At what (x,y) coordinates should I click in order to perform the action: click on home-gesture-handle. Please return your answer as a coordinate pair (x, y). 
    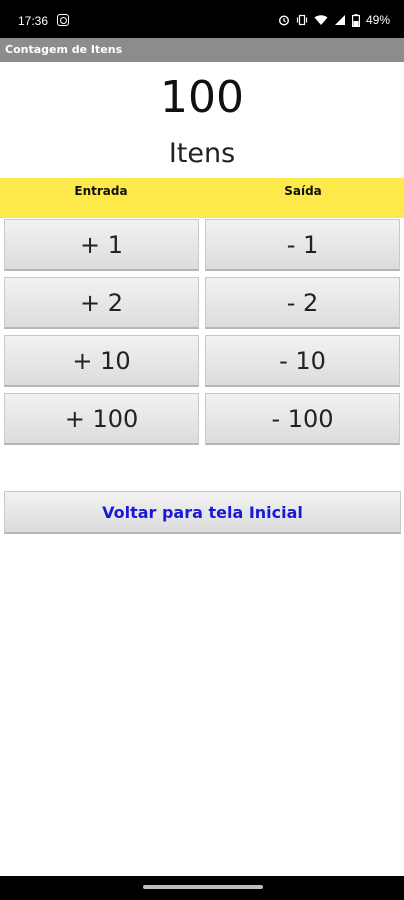
    Looking at the image, I should click on (203, 887).